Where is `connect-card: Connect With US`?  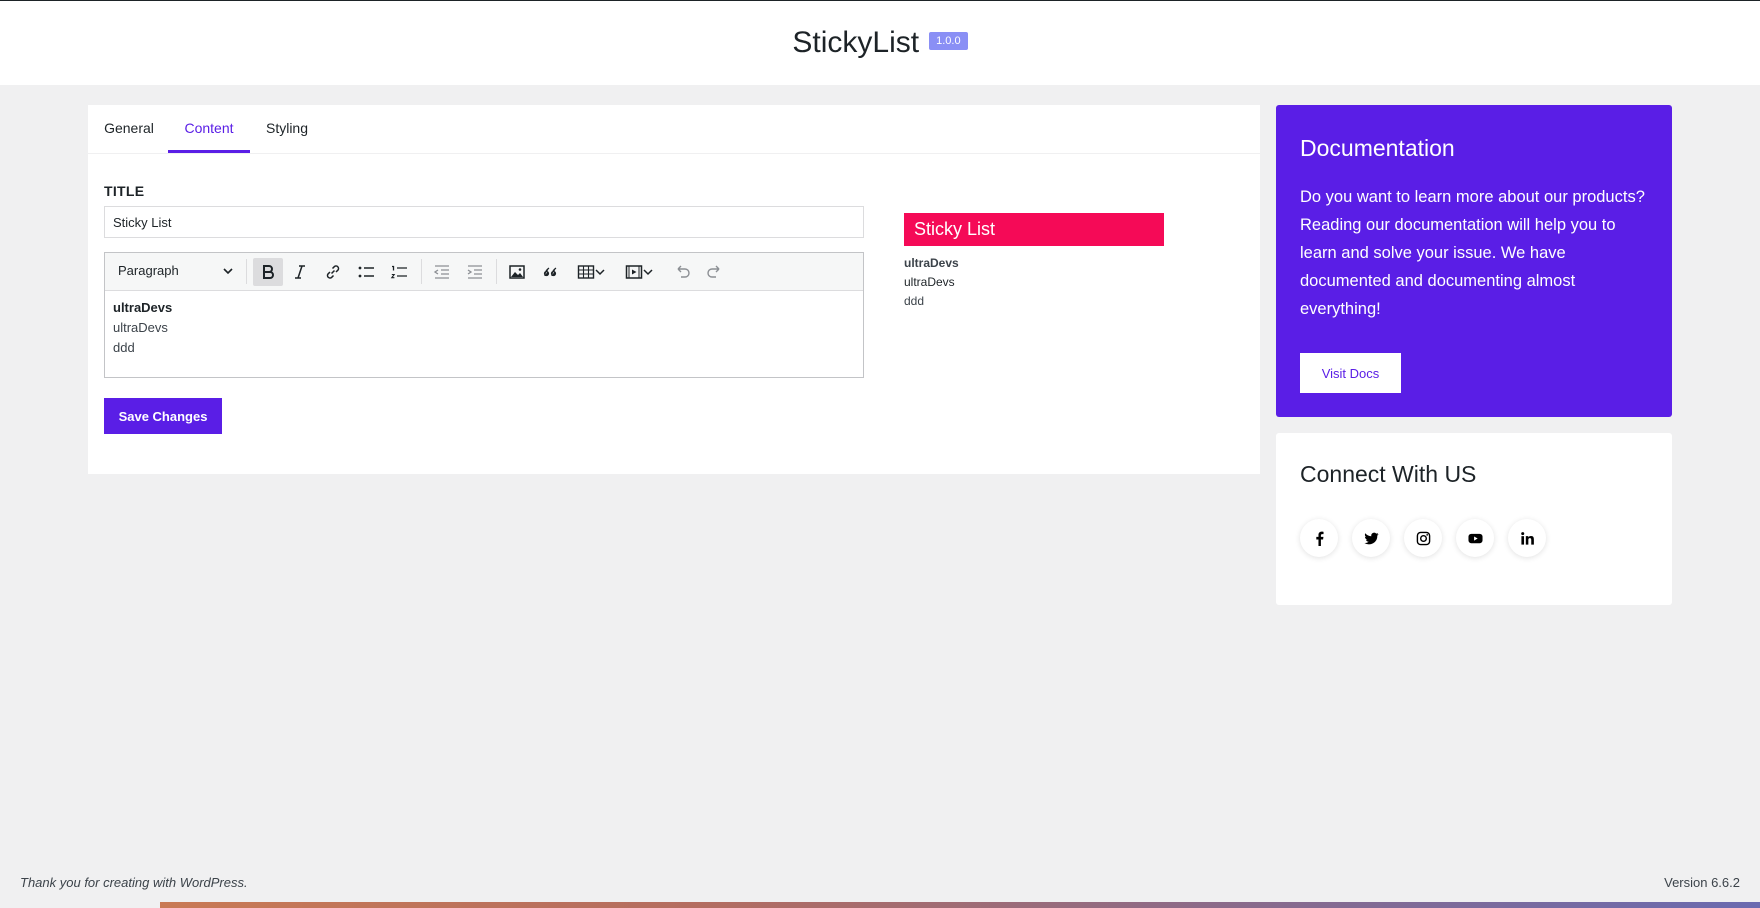 connect-card: Connect With US is located at coordinates (1474, 519).